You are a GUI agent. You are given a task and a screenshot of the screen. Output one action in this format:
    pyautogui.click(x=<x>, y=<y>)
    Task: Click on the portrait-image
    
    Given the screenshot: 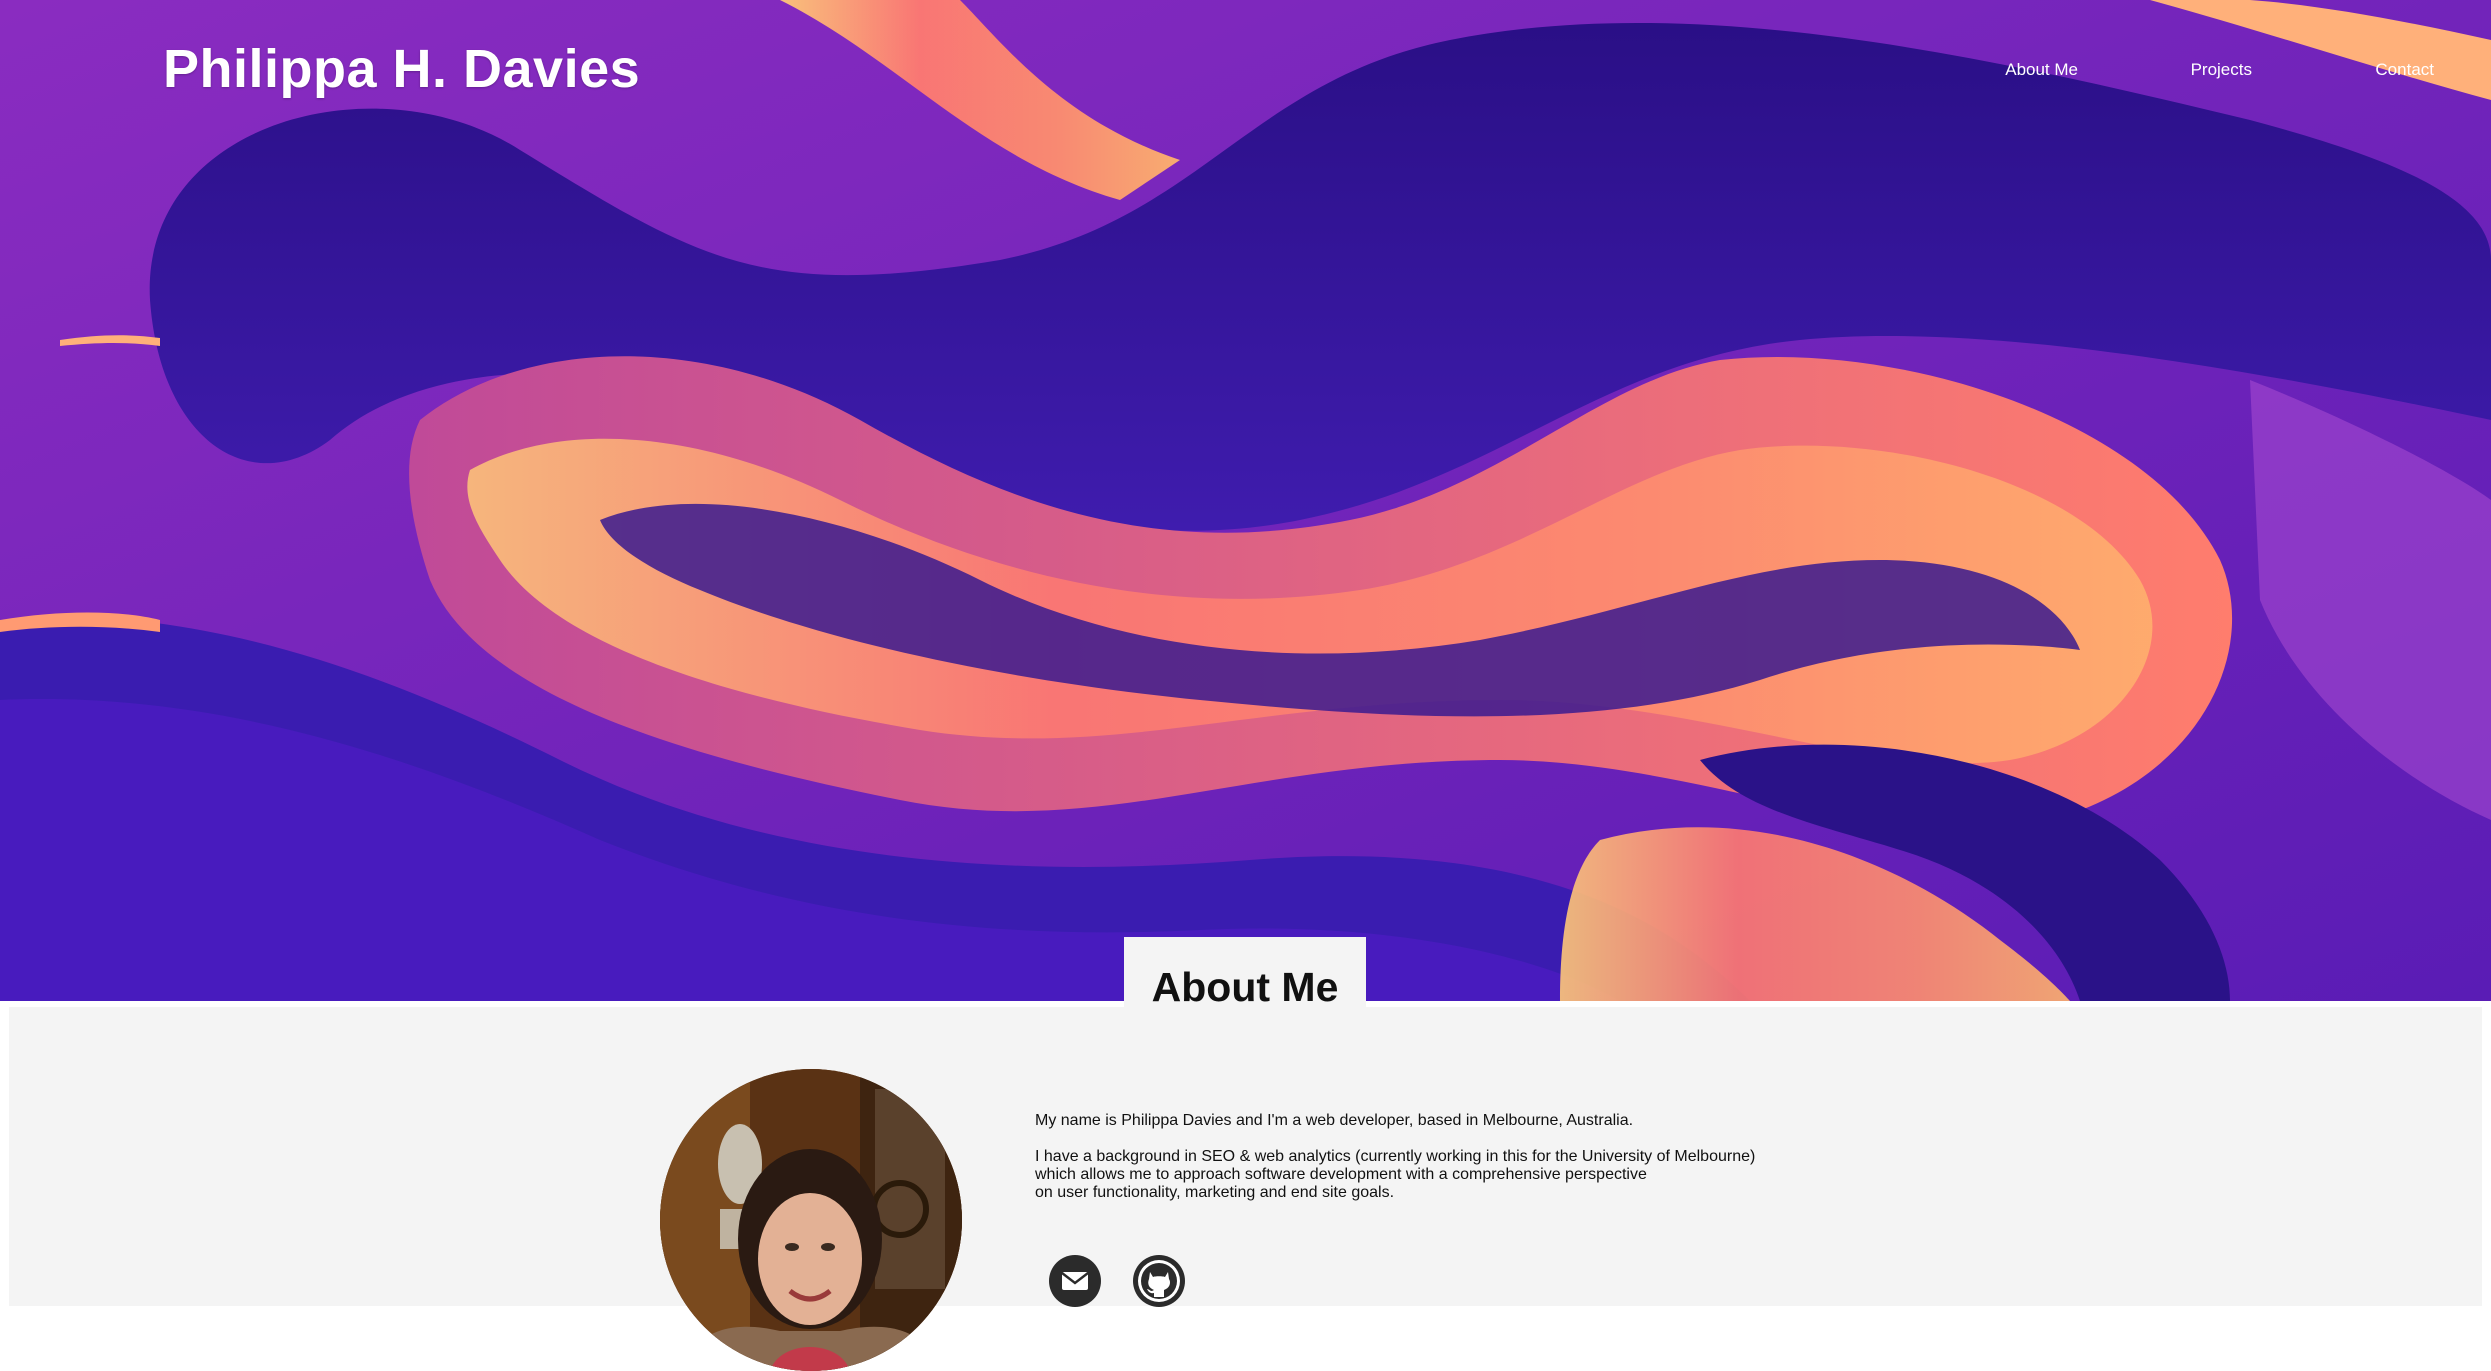 What is the action you would take?
    pyautogui.click(x=811, y=1220)
    